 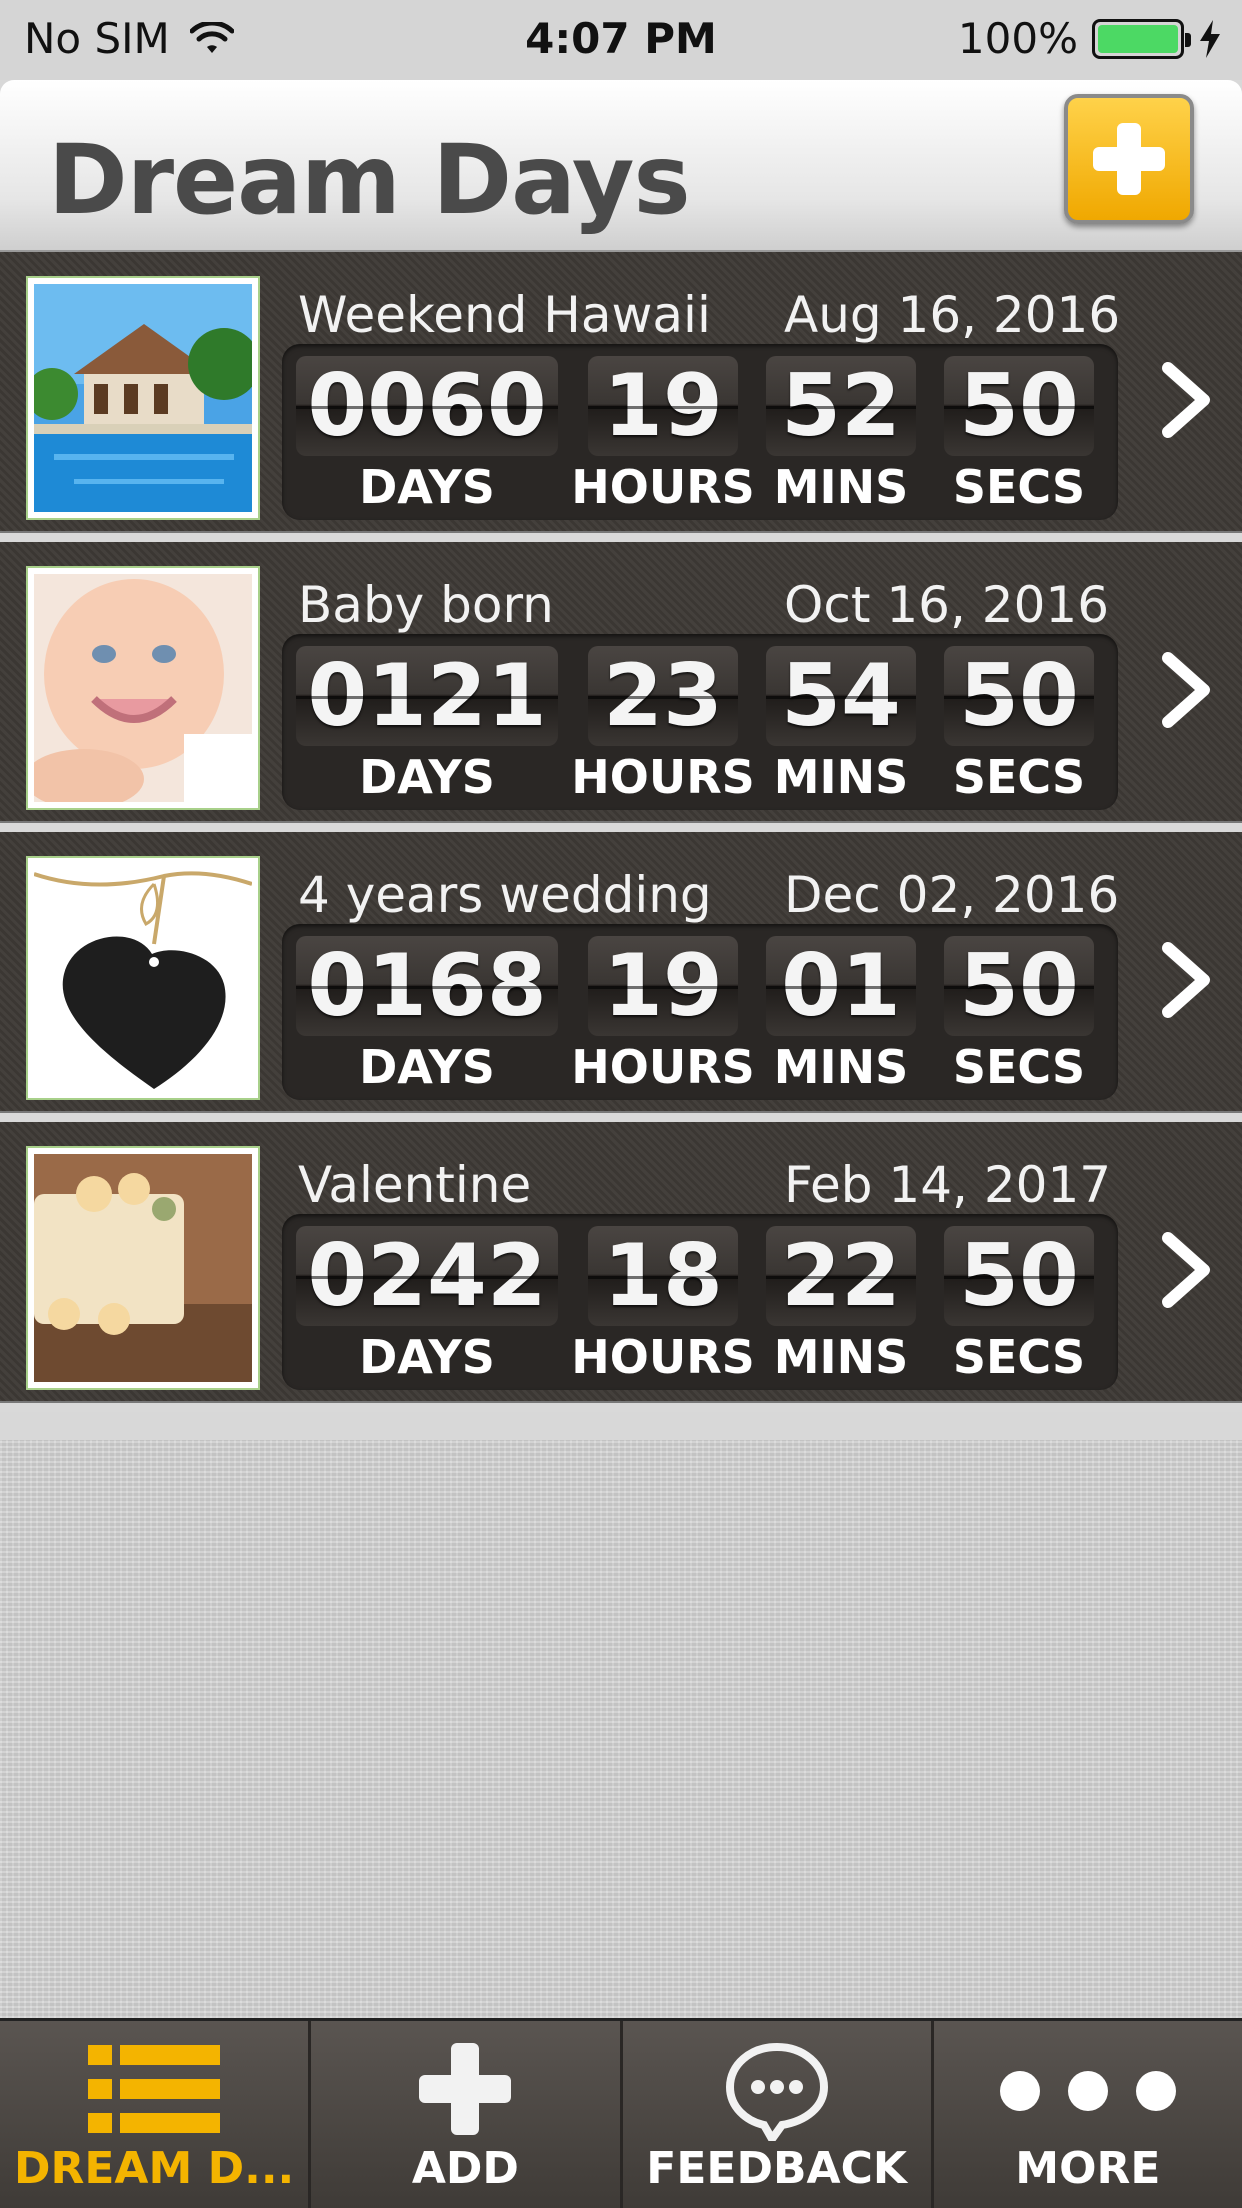 I want to click on love-card-photo, so click(x=143, y=1268).